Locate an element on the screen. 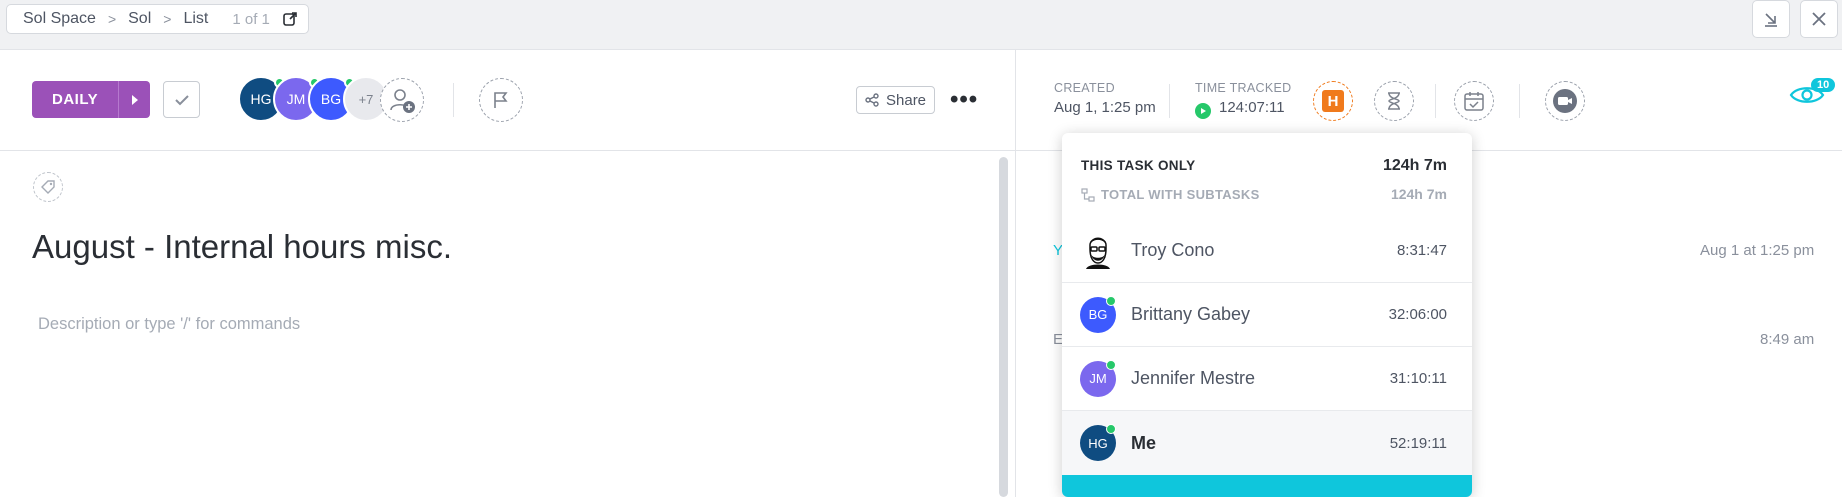  troy-avatar is located at coordinates (1098, 250).